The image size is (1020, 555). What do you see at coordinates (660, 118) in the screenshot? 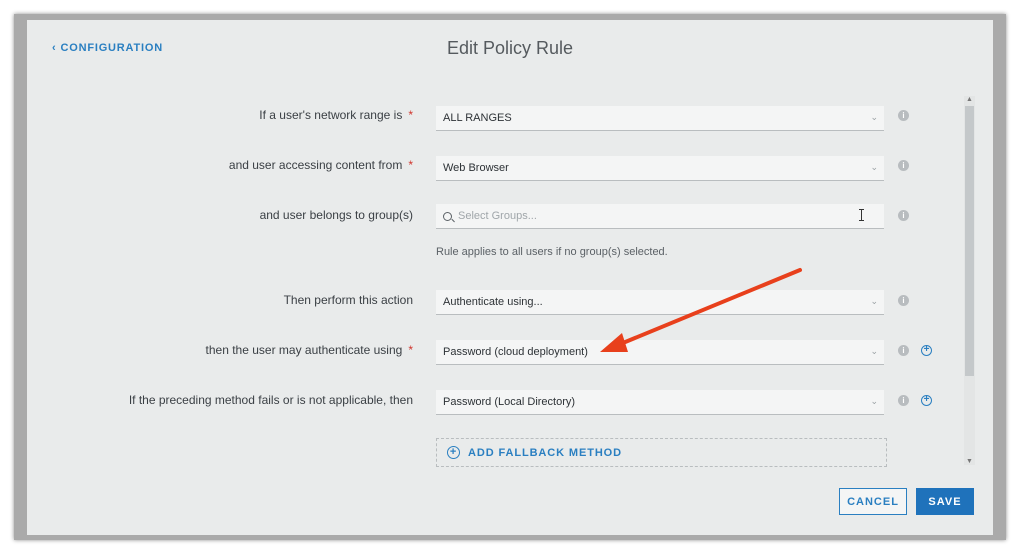
I see `network-range-select: ALL RANGES ⌄` at bounding box center [660, 118].